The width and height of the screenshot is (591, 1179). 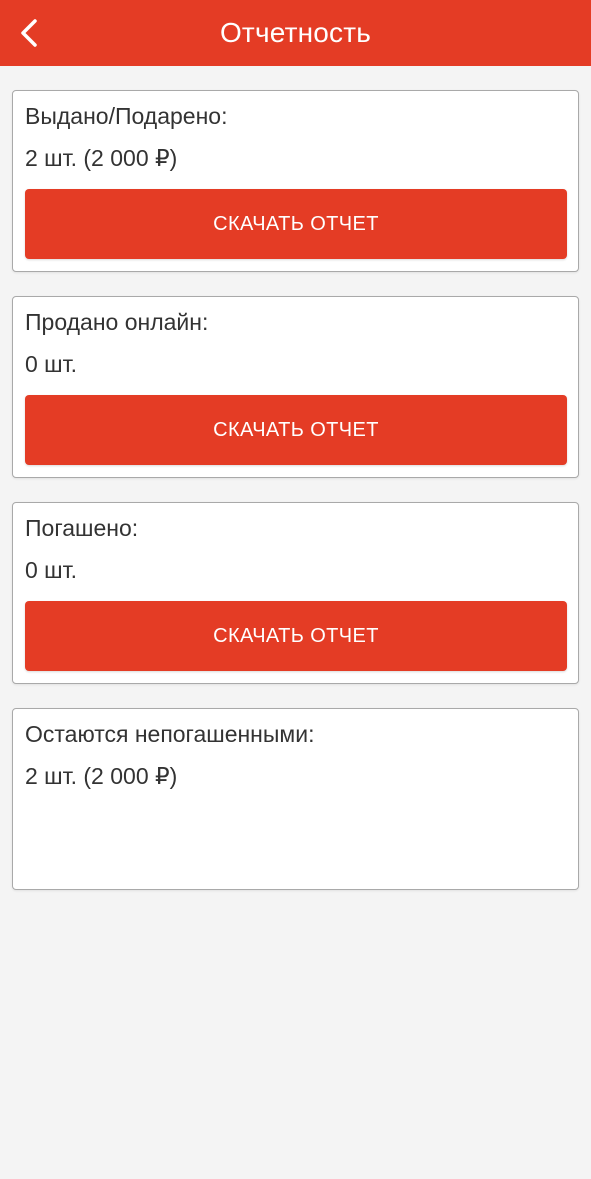 I want to click on card-redeemed: Погашено: 0 шт. СКАЧАТЬ ОТЧЕТ, so click(x=295, y=593).